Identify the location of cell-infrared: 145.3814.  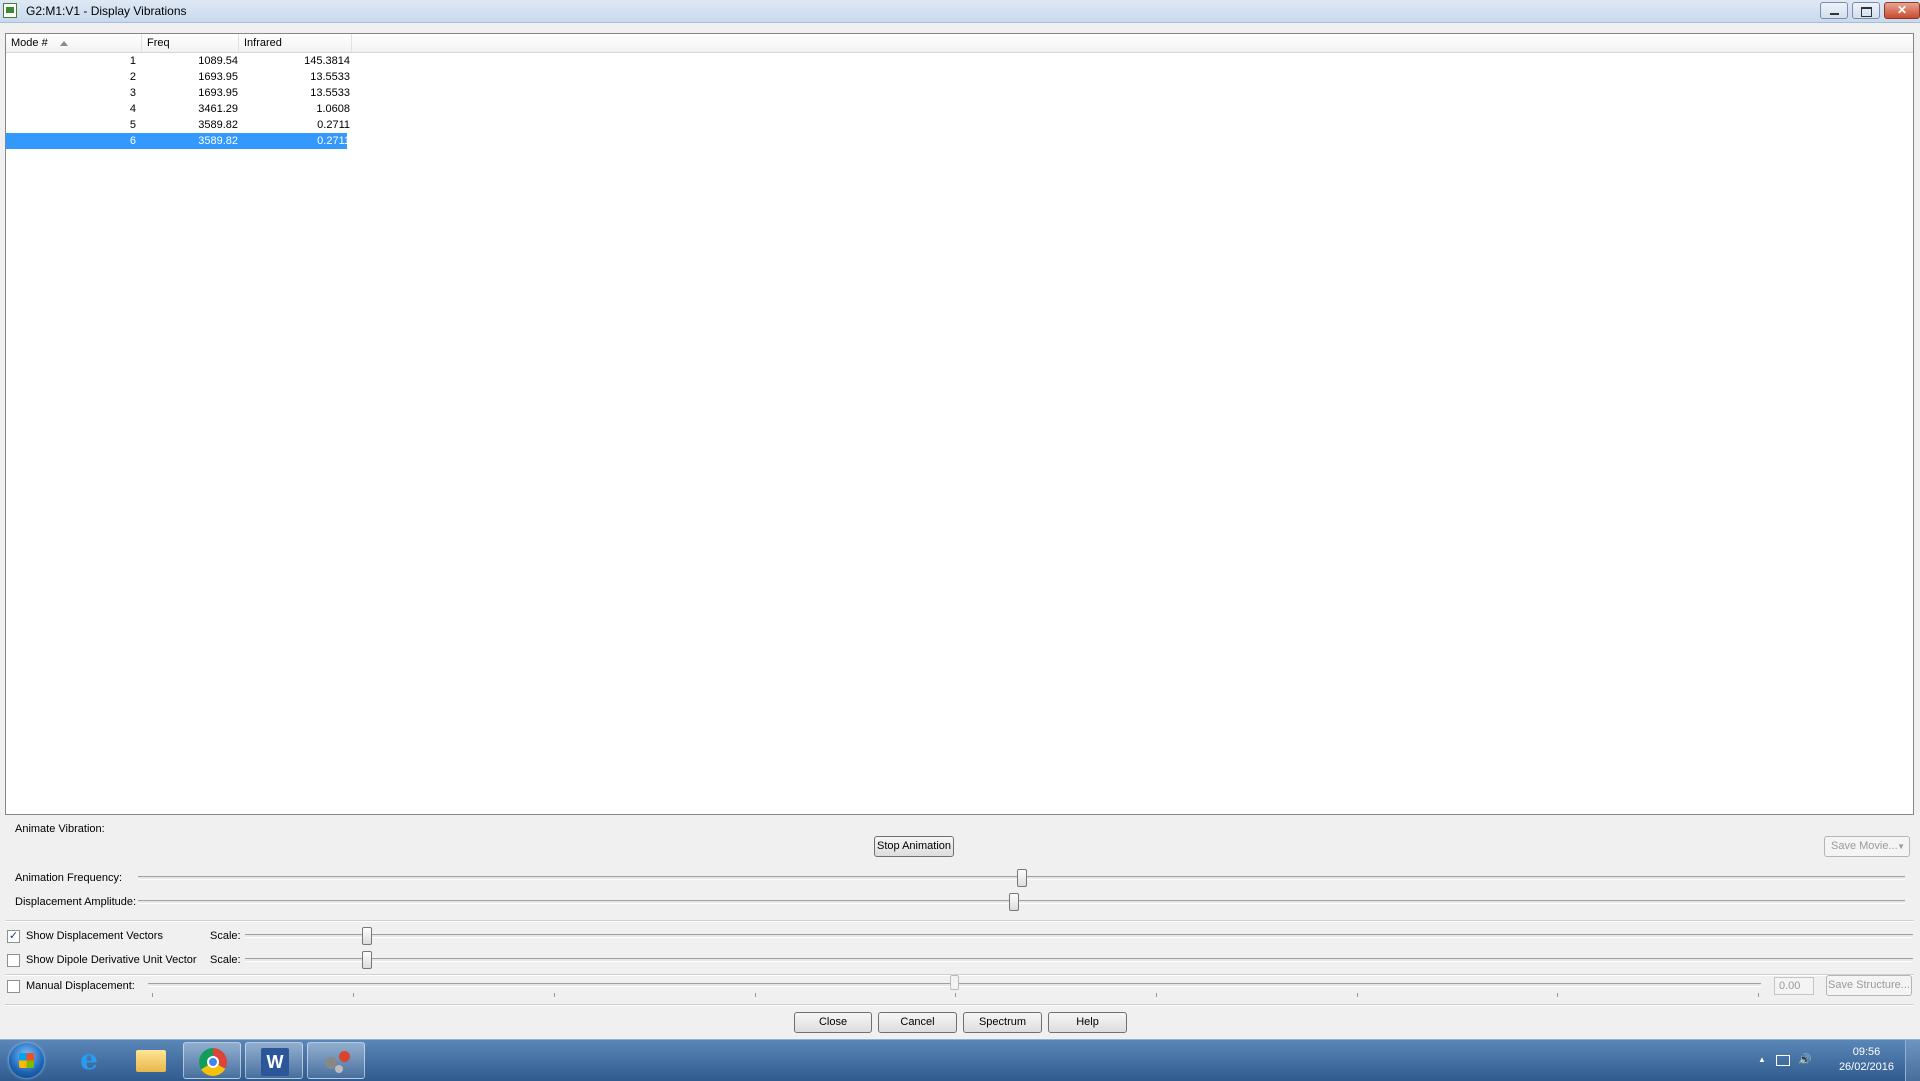
(327, 61).